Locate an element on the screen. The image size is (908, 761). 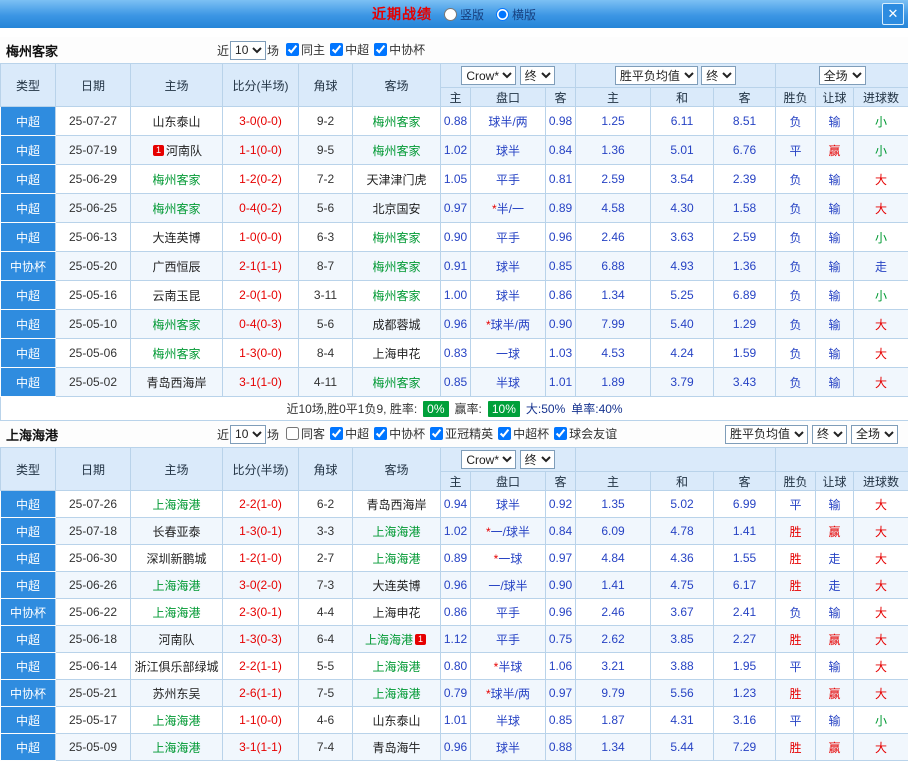
handicap-cell: 球半/两 is located at coordinates (508, 121).